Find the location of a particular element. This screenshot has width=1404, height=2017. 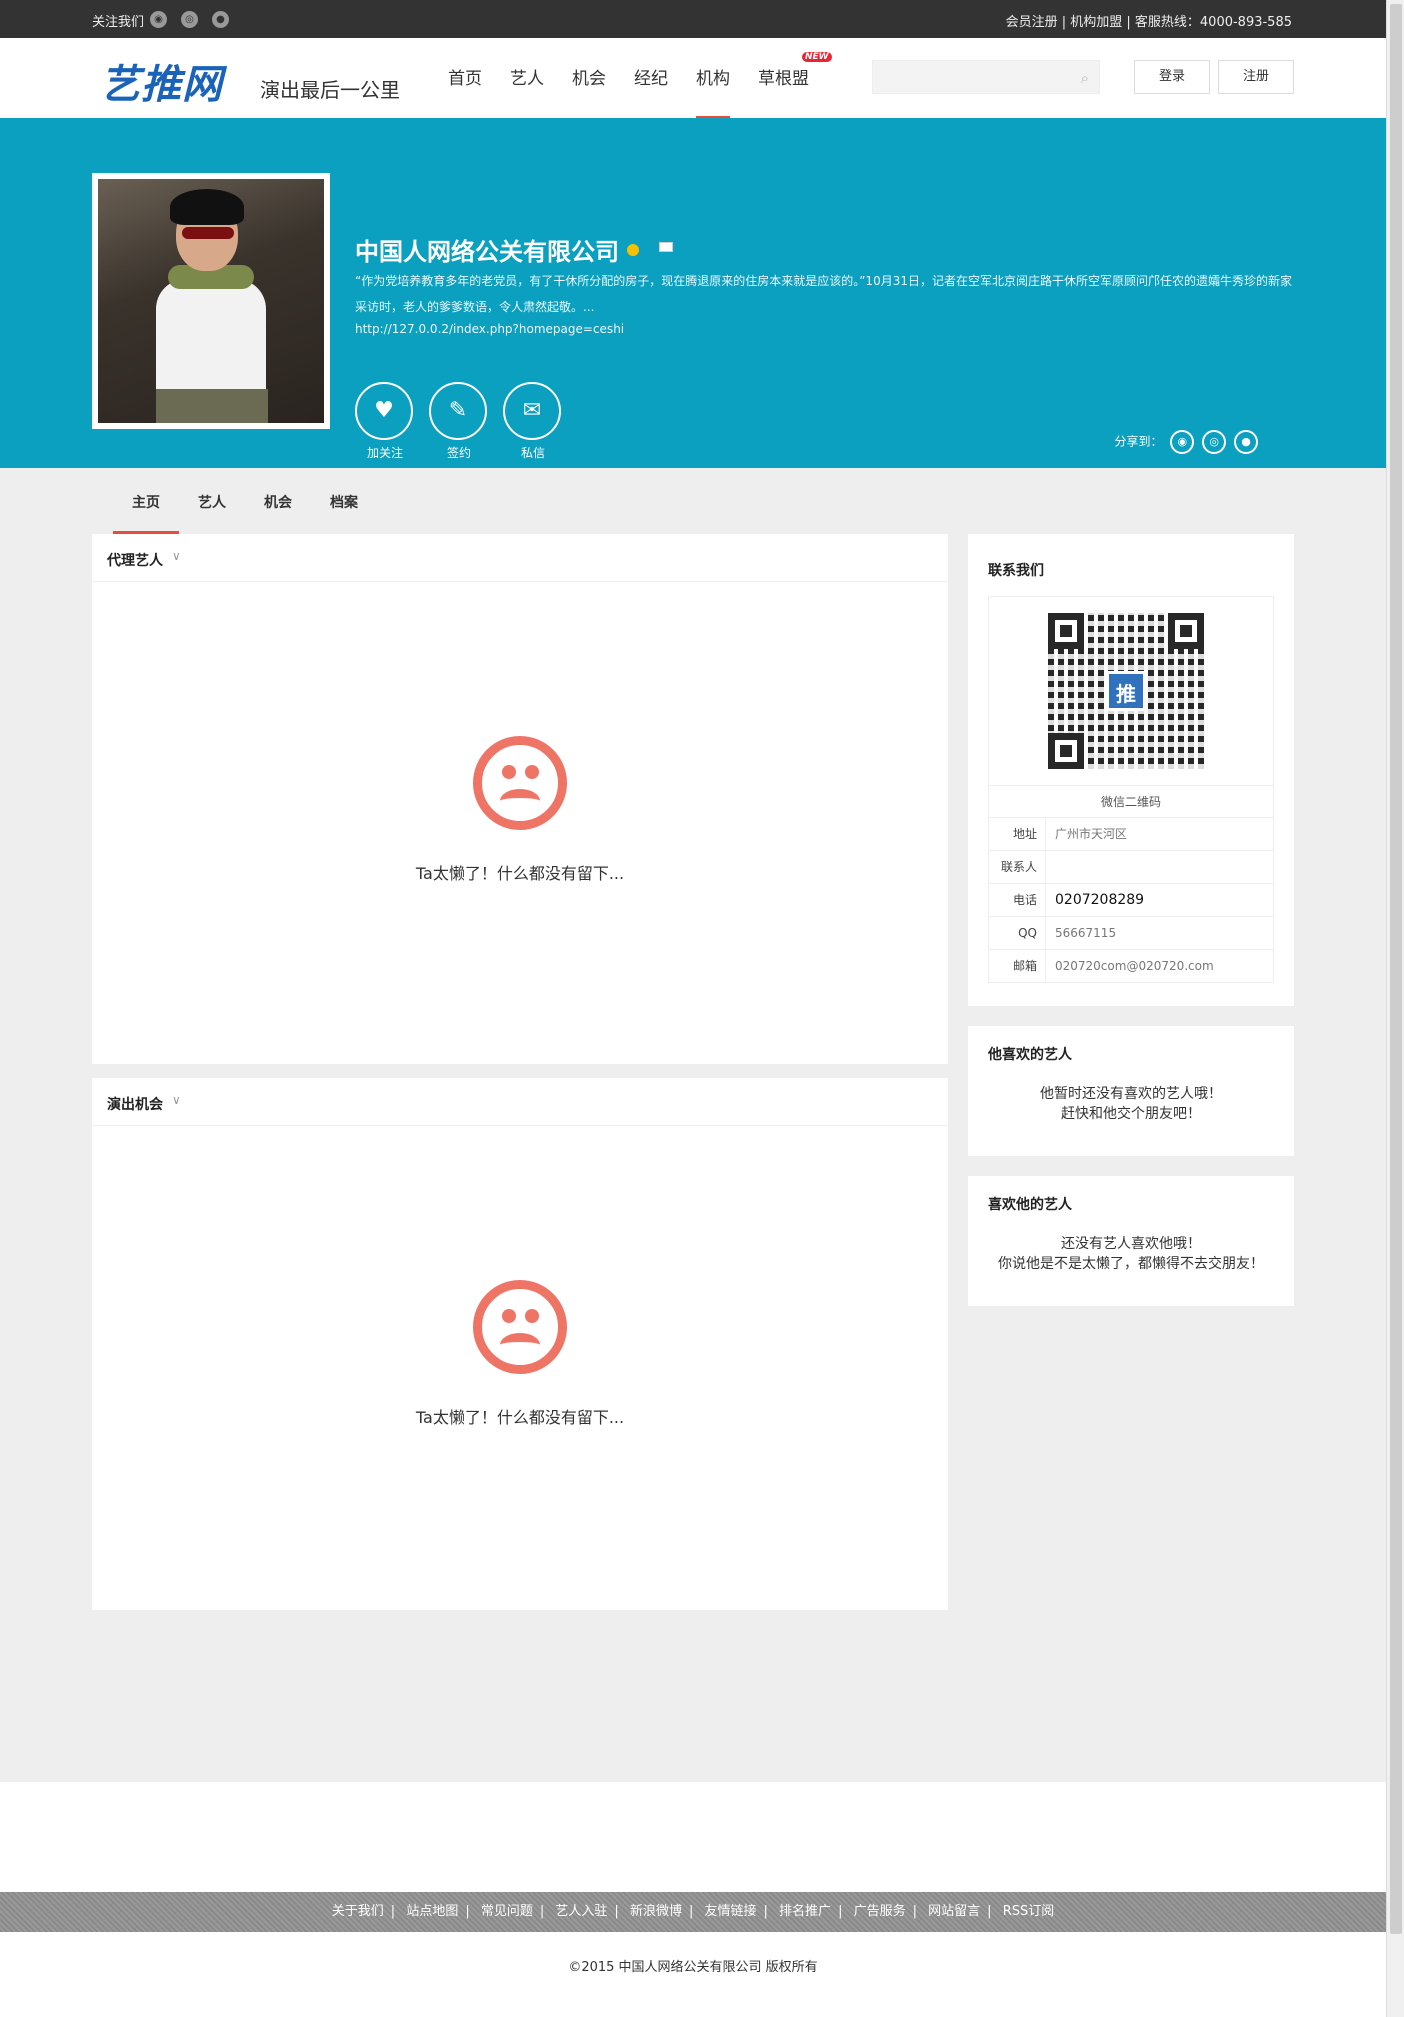

contact-key: 联系人 is located at coordinates (1017, 867).